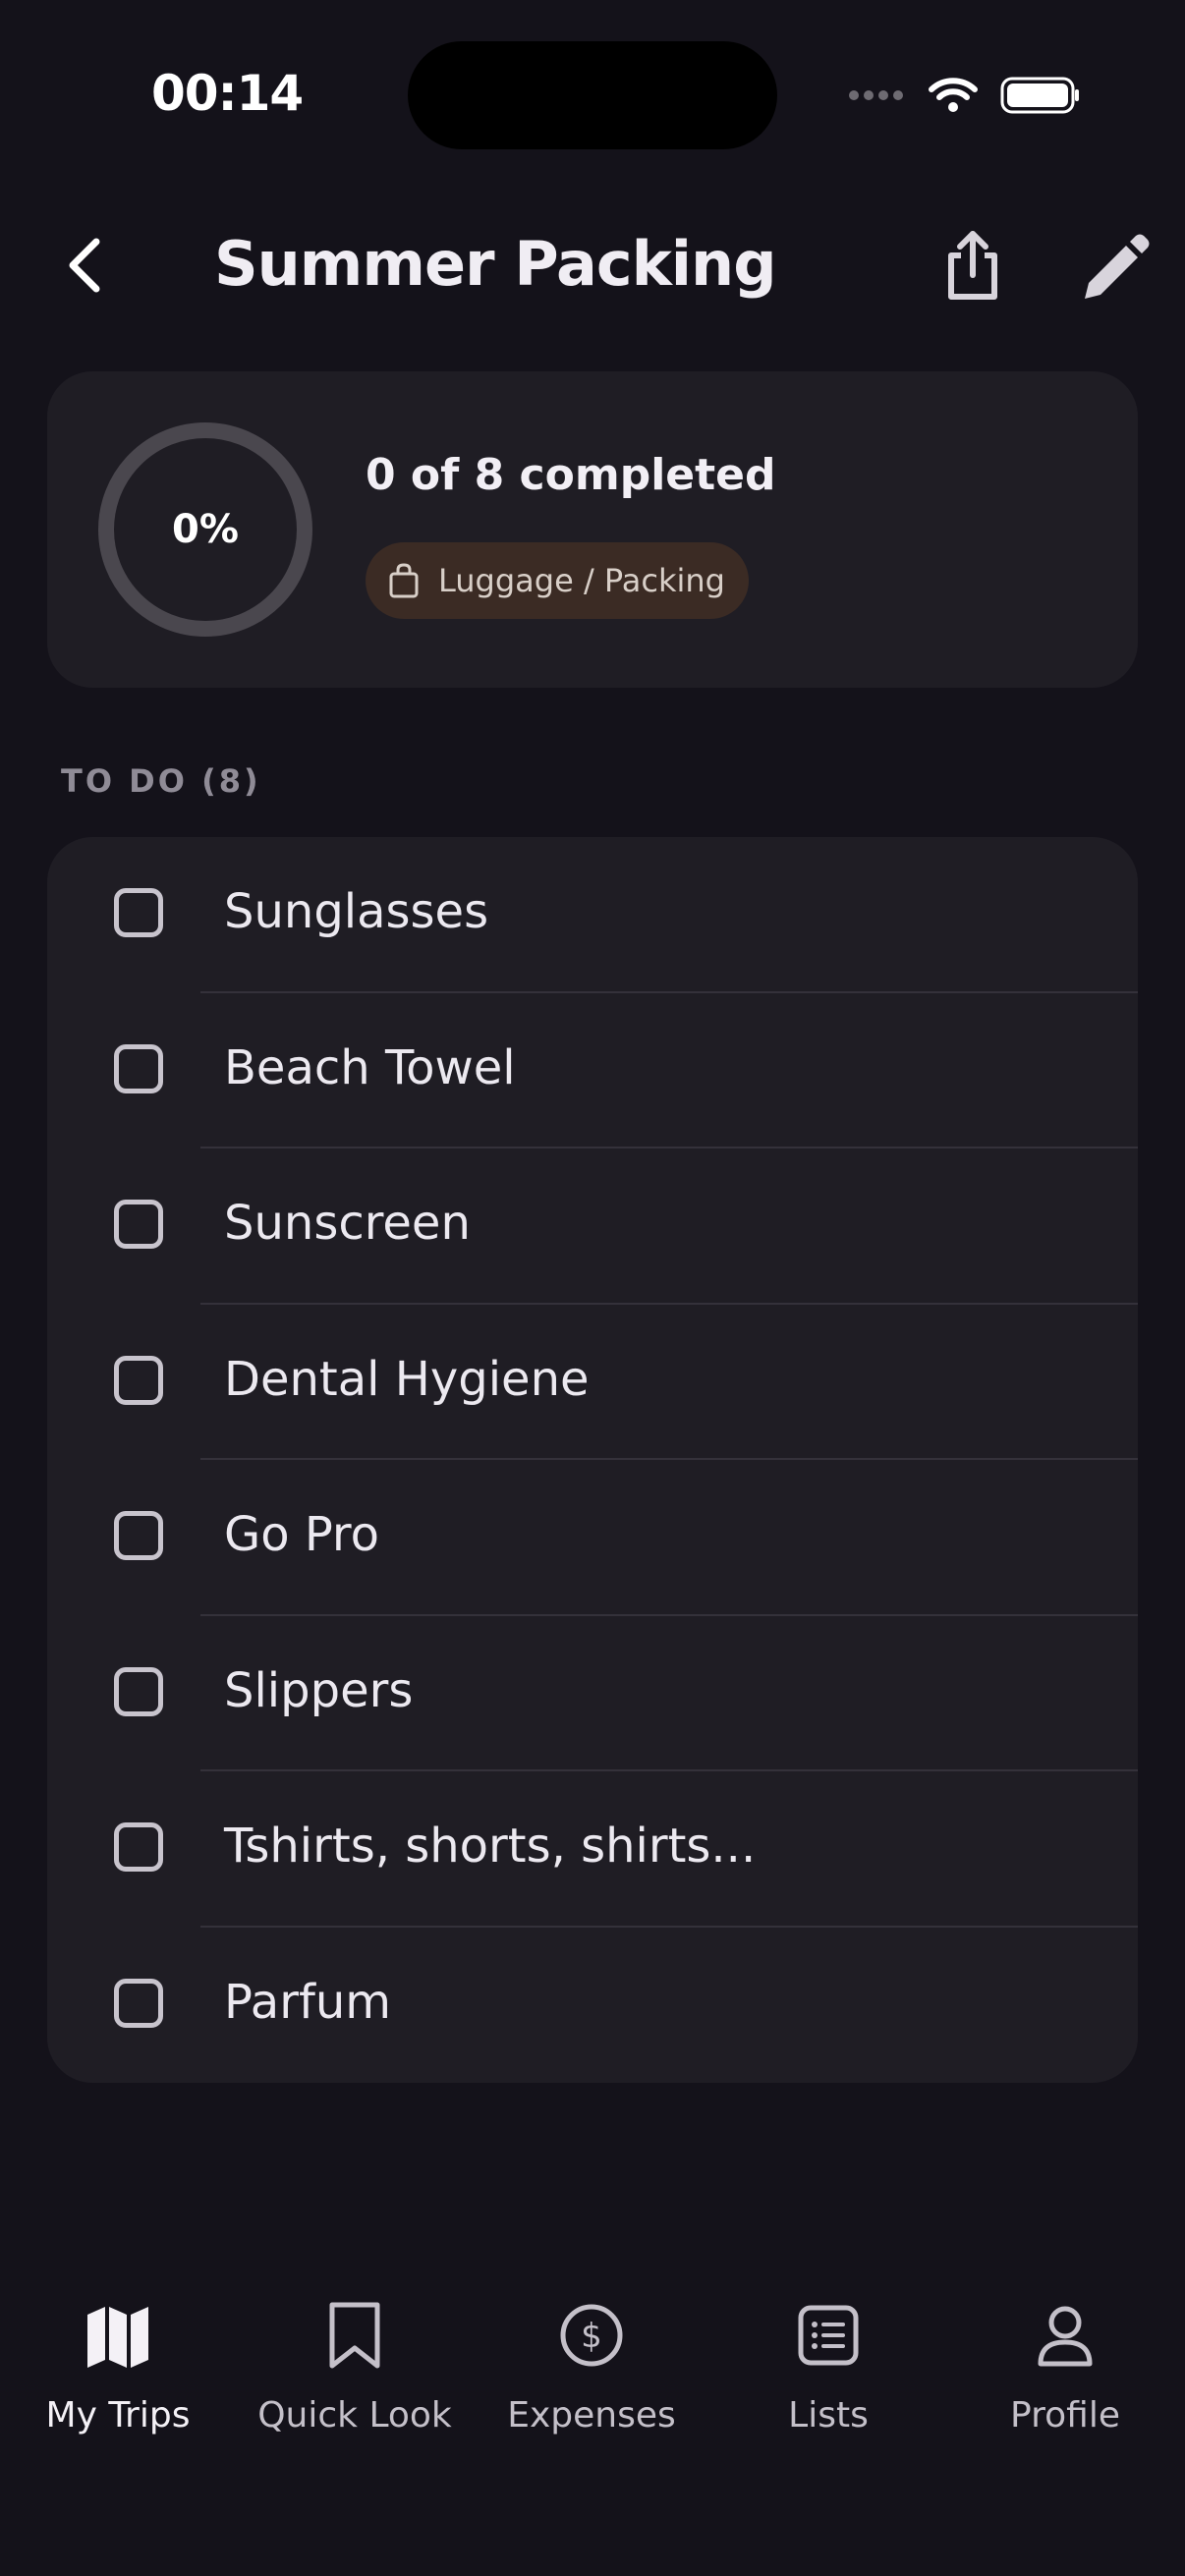 Image resolution: width=1185 pixels, height=2576 pixels. I want to click on status-bar: 00:14, so click(592, 93).